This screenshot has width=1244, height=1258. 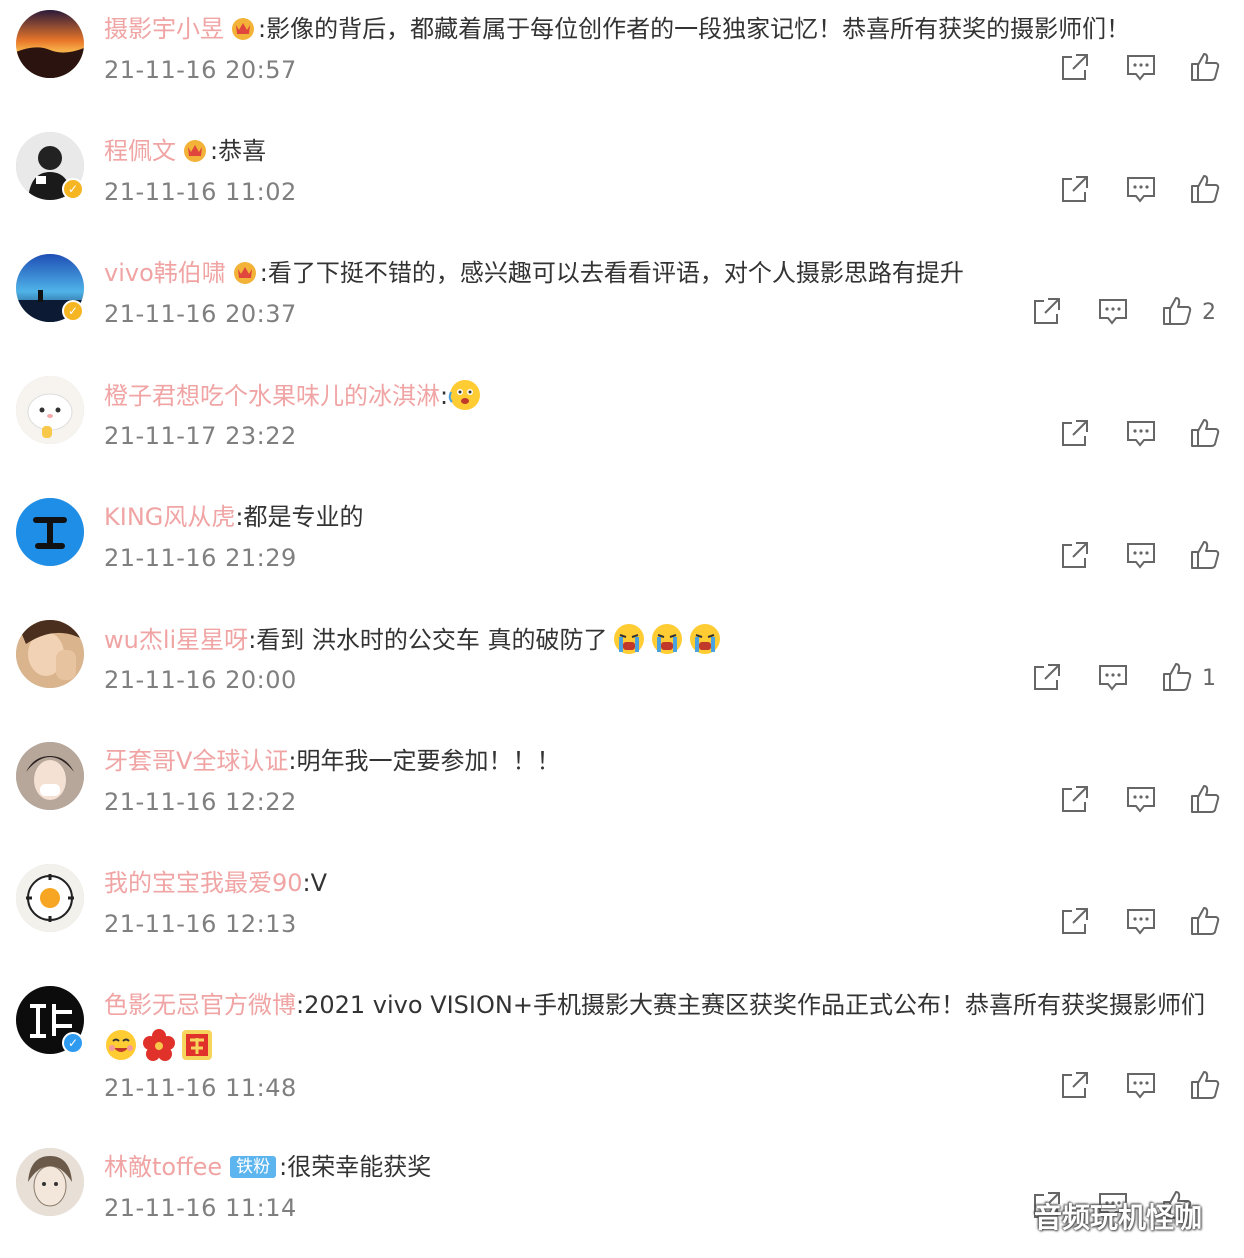 I want to click on comment-line: 程佩文:恭喜, so click(x=185, y=151).